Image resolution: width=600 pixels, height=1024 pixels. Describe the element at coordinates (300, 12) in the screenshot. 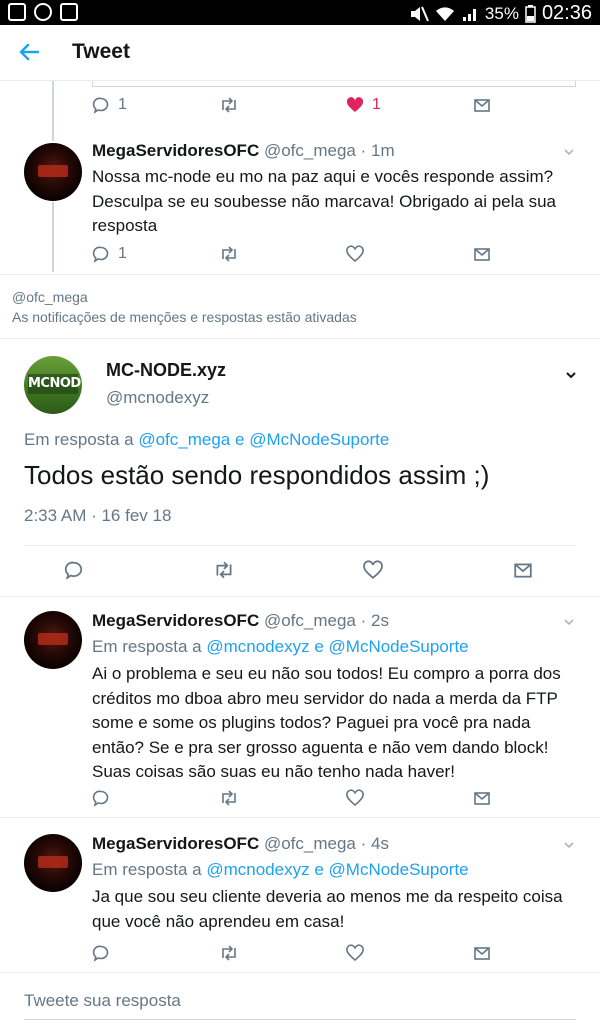

I see `status-bar: 35% 02:36` at that location.